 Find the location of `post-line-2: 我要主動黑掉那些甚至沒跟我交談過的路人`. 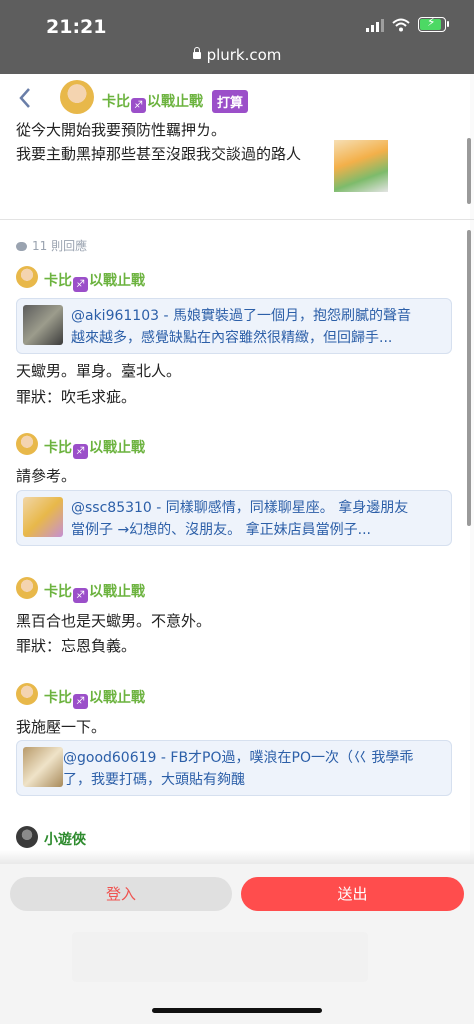

post-line-2: 我要主動黑掉那些甚至沒跟我交談過的路人 is located at coordinates (159, 154).